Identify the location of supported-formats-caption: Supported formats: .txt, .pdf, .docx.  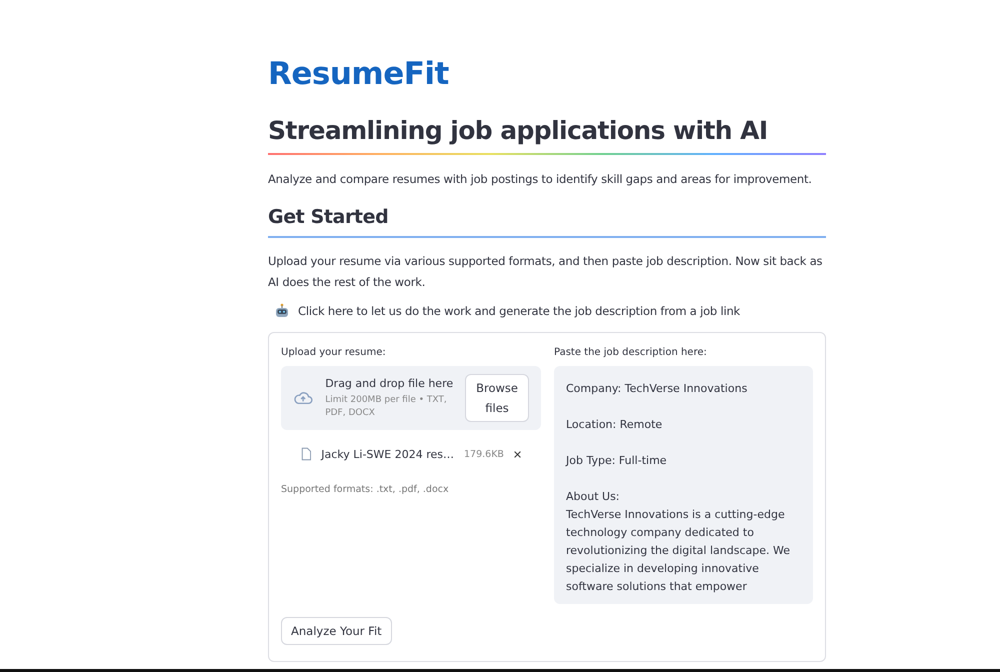
(365, 489).